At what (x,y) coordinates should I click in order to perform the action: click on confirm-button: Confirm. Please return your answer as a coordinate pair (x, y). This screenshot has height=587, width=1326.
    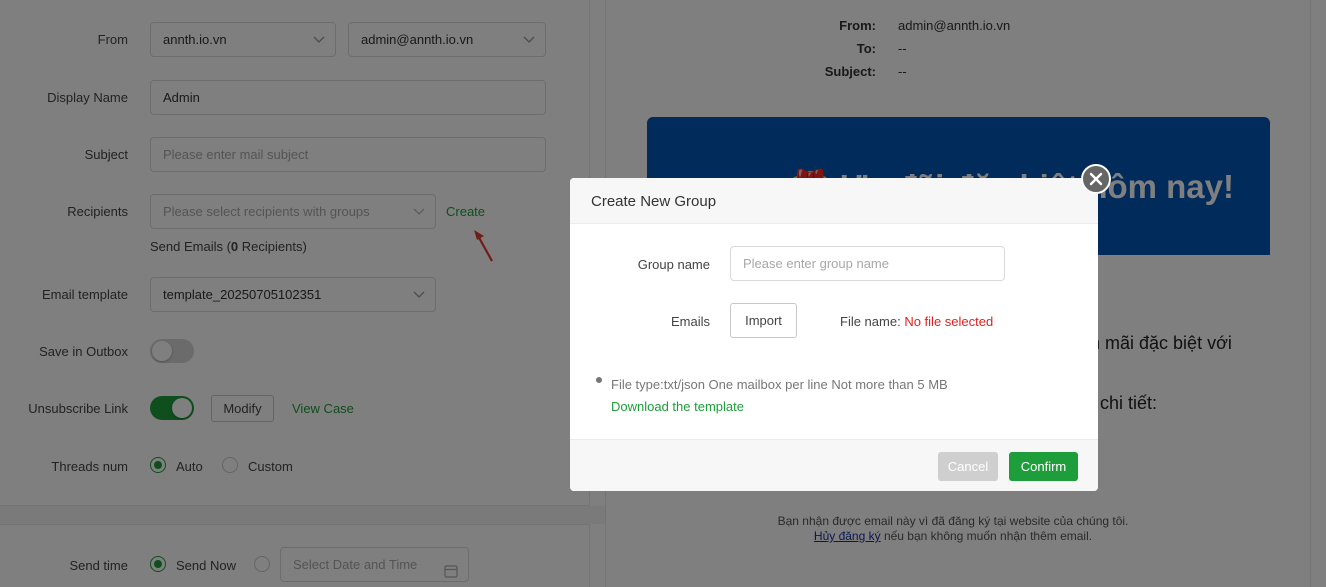
    Looking at the image, I should click on (1043, 466).